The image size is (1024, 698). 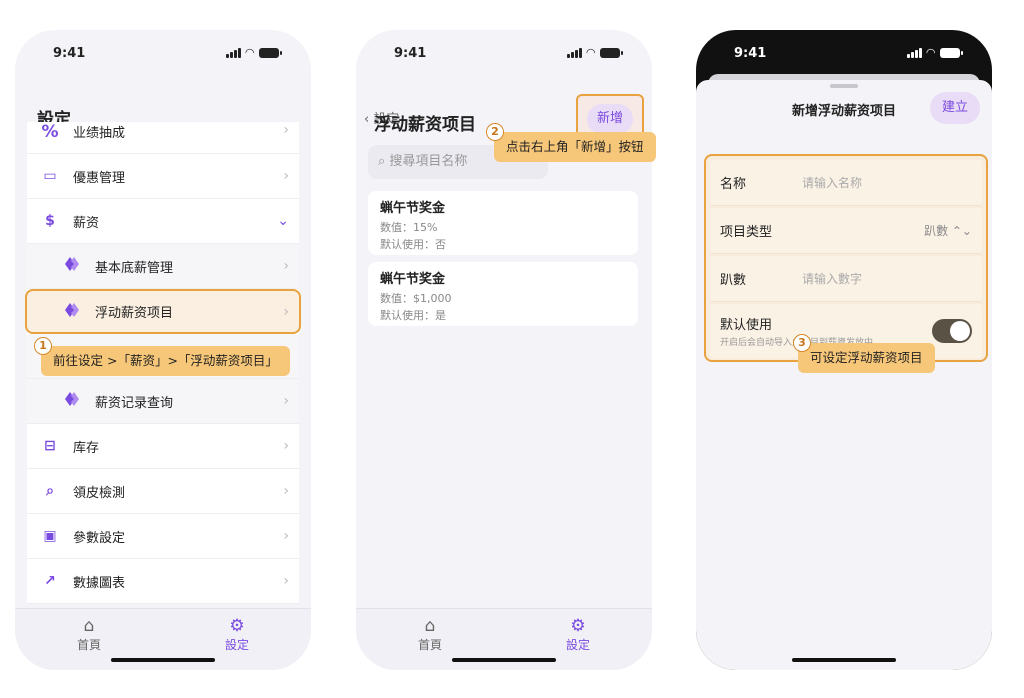 I want to click on chevron-left-icon: ‹, so click(x=369, y=119).